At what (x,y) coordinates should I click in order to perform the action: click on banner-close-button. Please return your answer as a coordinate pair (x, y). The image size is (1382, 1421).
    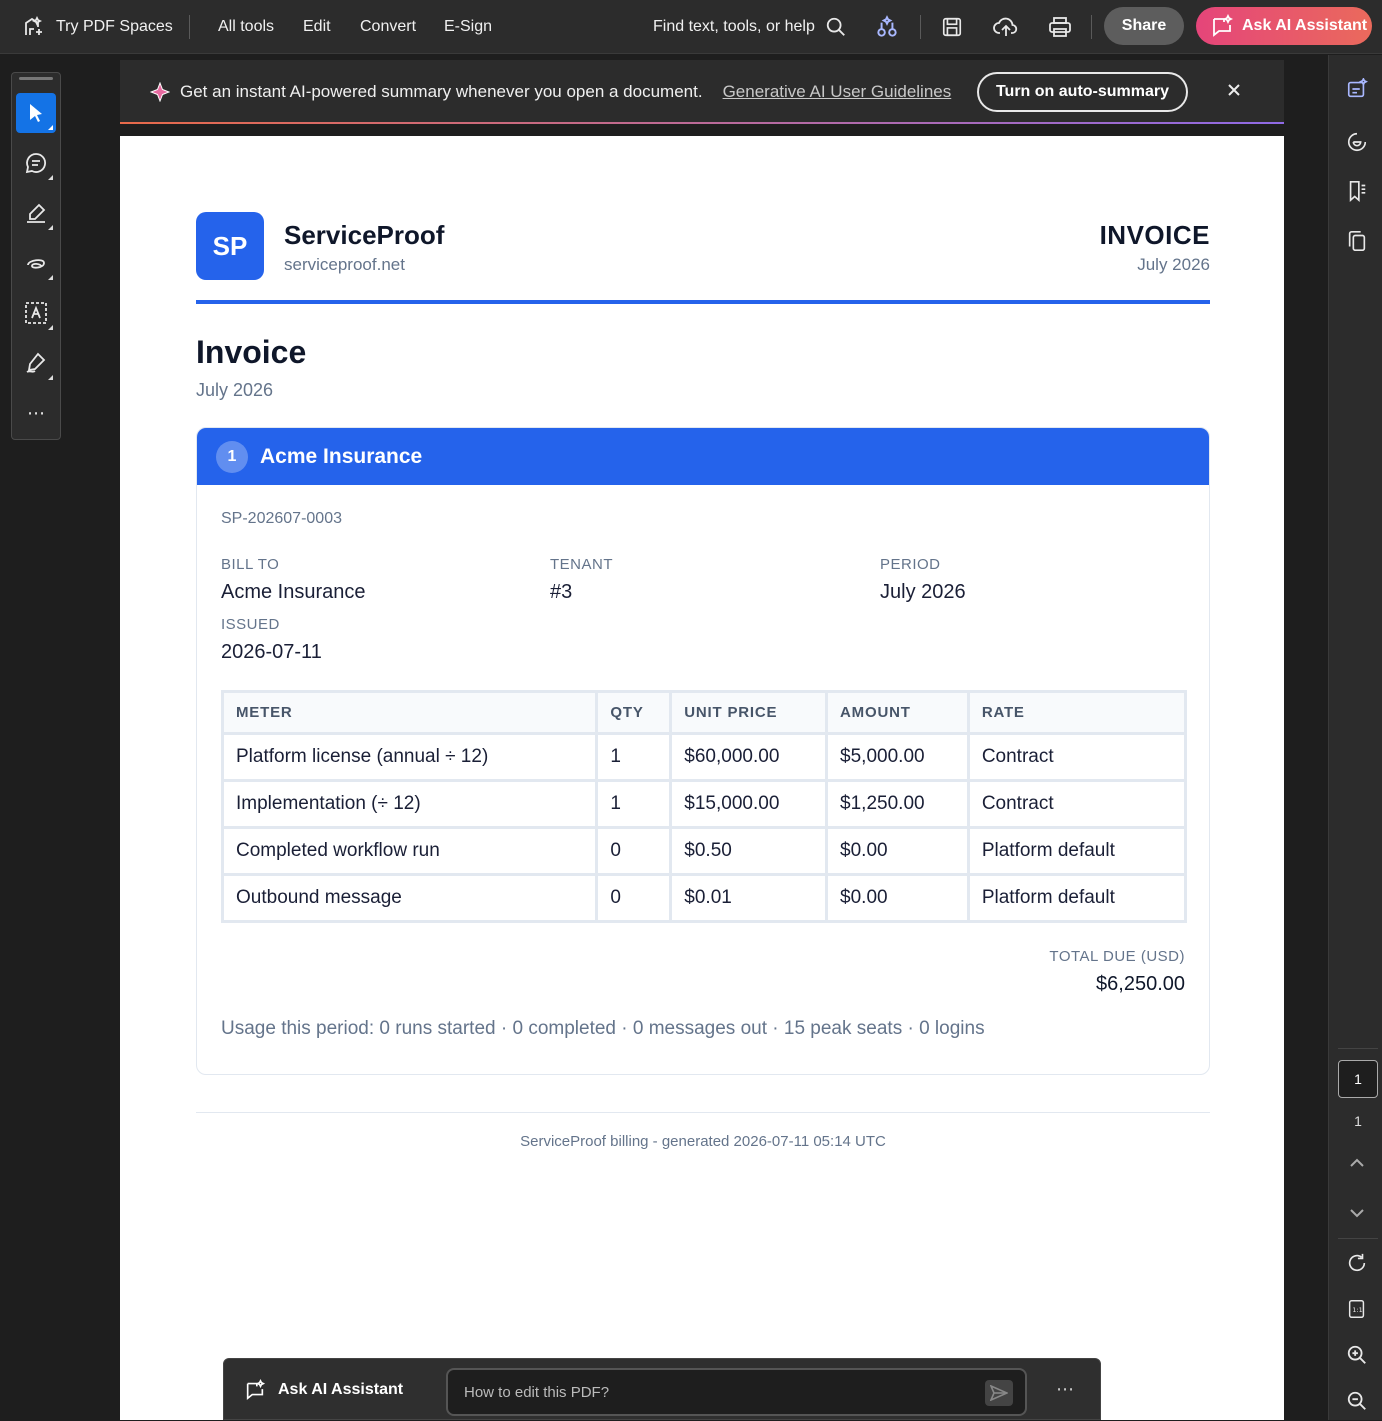
    Looking at the image, I should click on (1234, 90).